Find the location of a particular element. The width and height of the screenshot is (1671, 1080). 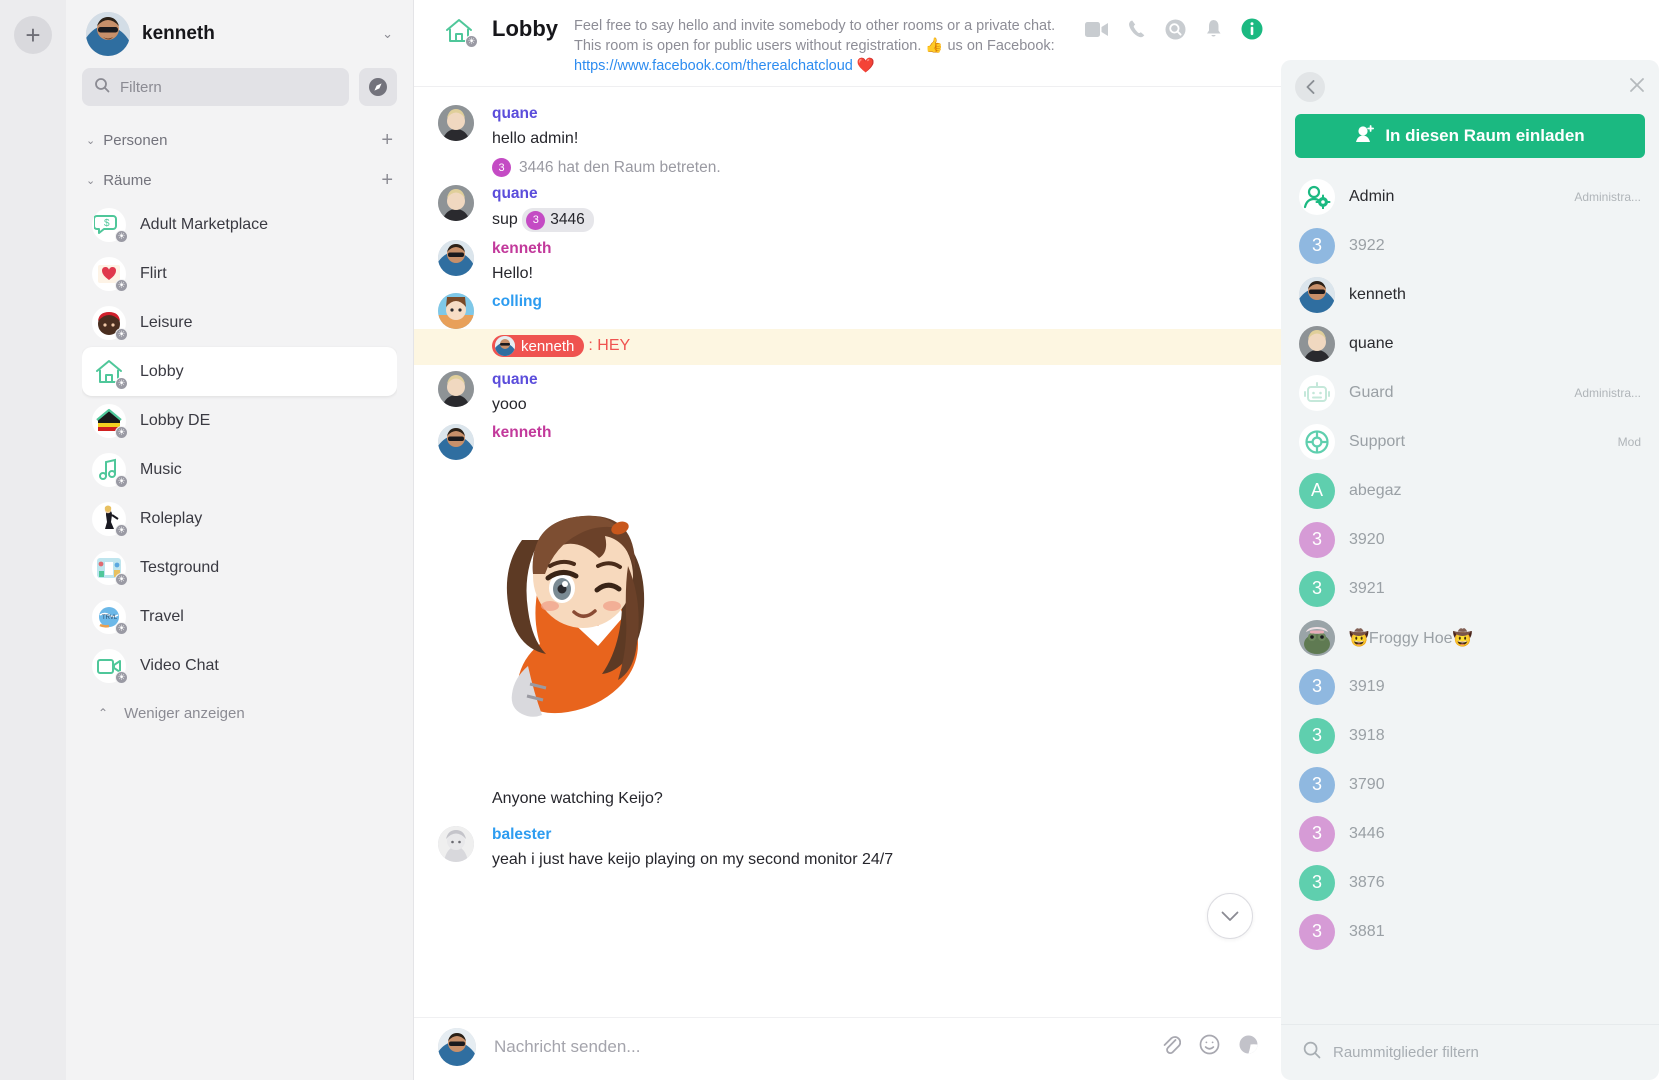

member-row: Support Mod is located at coordinates (1470, 441).